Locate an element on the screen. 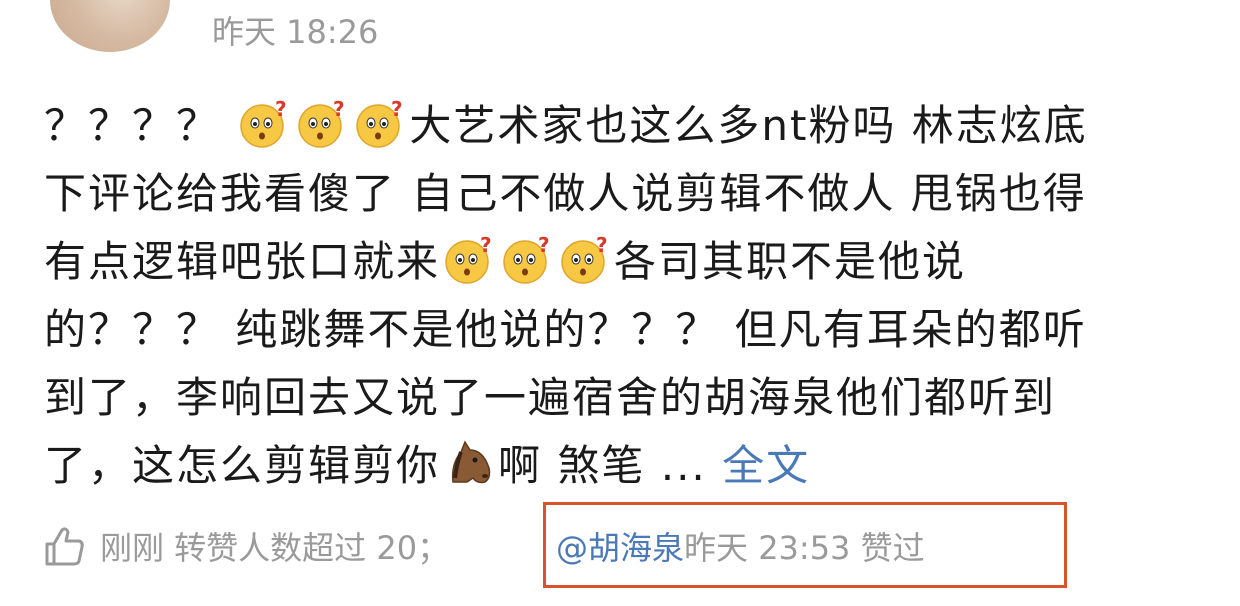  thumbs-up-icon is located at coordinates (64, 546).